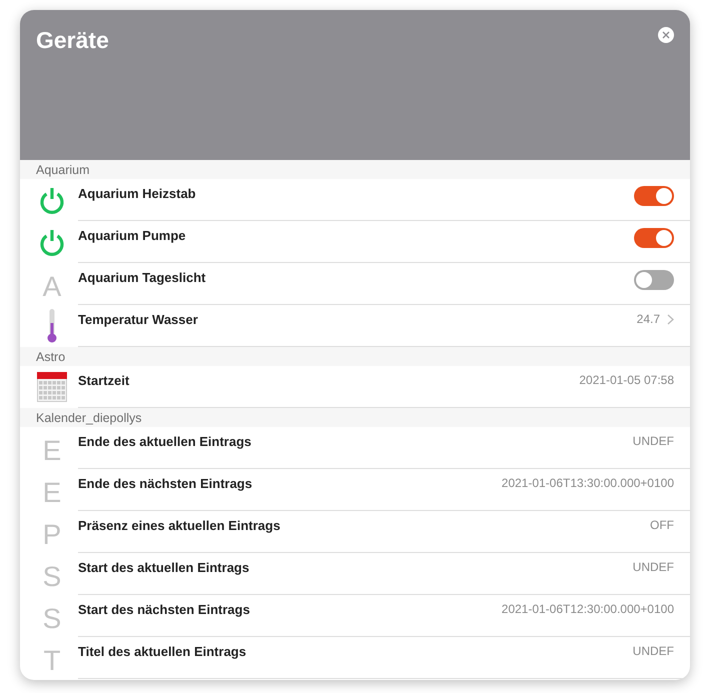 This screenshot has height=693, width=704. What do you see at coordinates (670, 319) in the screenshot?
I see `chevron-icon` at bounding box center [670, 319].